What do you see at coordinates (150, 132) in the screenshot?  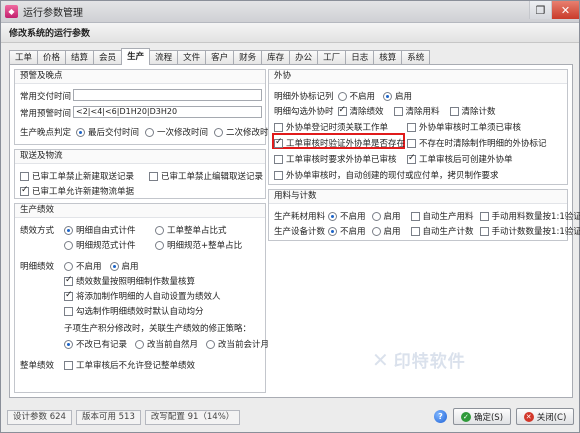 I see `late-first-radio` at bounding box center [150, 132].